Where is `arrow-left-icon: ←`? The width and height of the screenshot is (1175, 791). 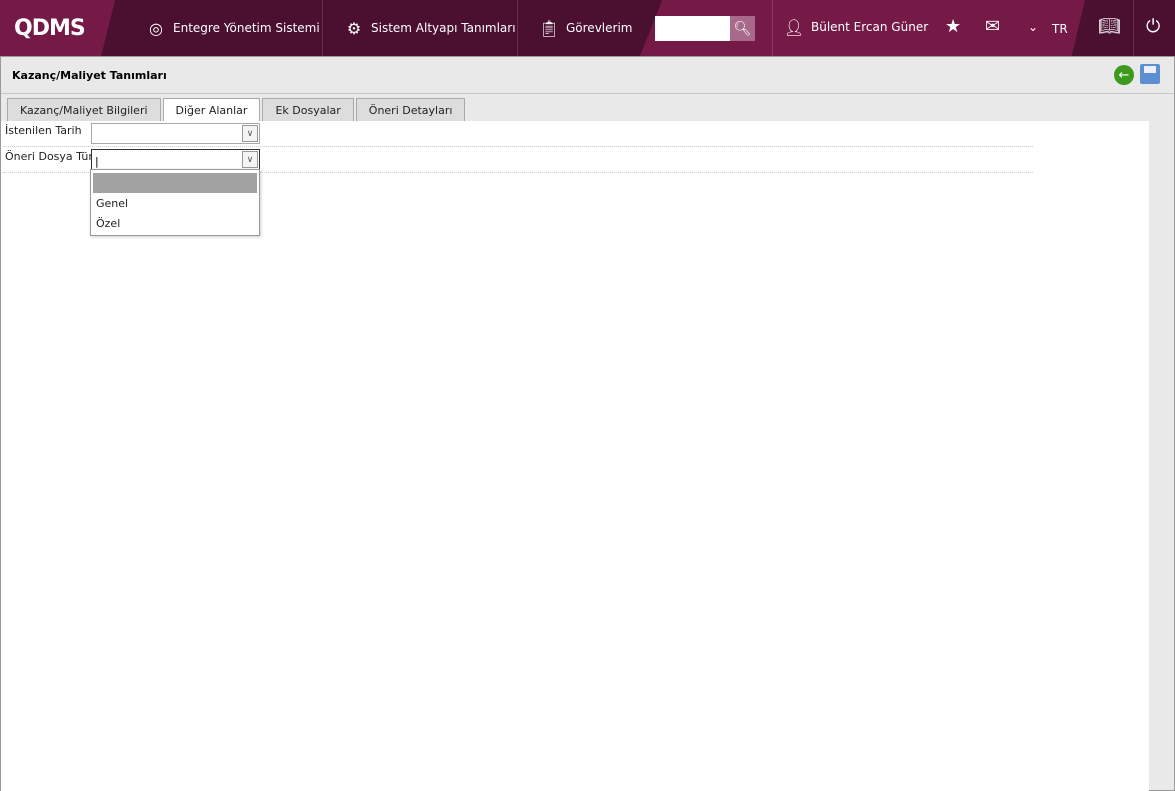 arrow-left-icon: ← is located at coordinates (1124, 75).